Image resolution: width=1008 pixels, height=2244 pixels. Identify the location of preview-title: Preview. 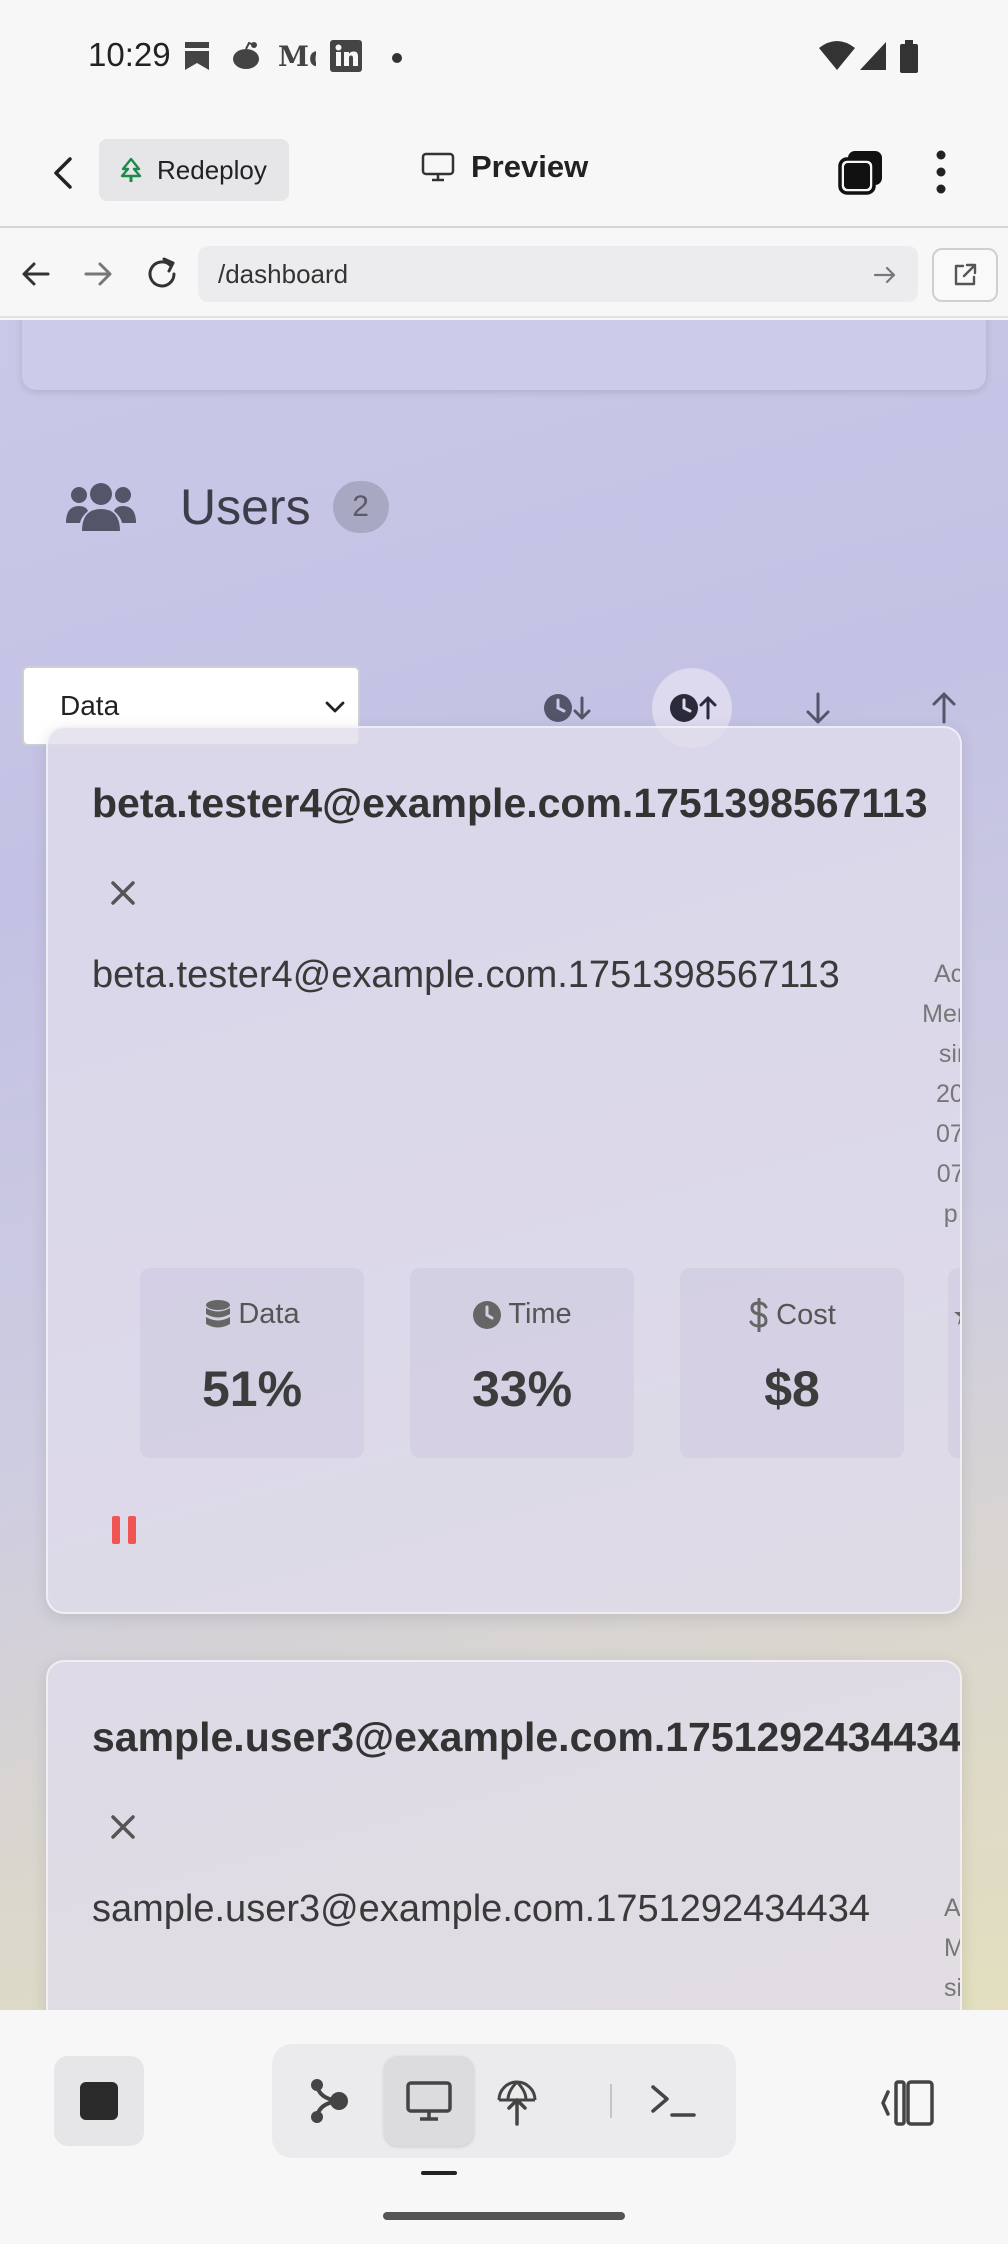
(504, 167).